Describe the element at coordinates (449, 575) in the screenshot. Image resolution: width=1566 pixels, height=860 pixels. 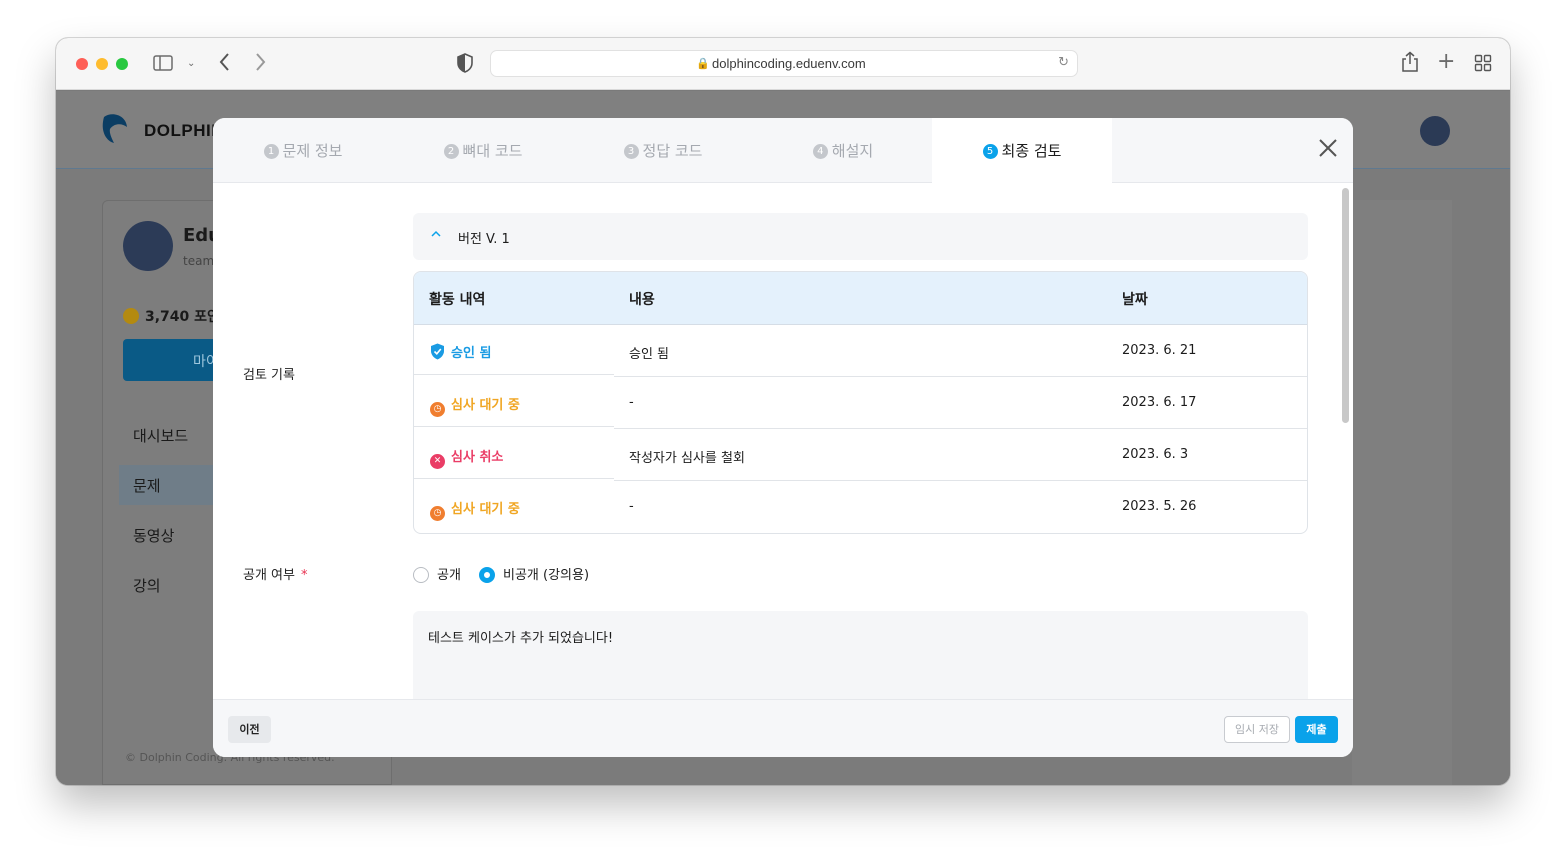
I see `radio-label: 공개` at that location.